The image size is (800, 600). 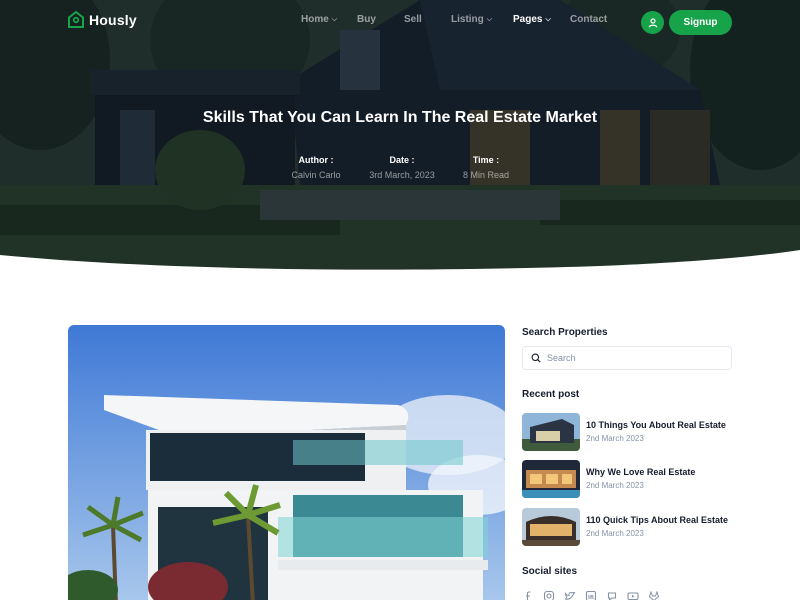 I want to click on post-meta-author: Author : Calvin Carlo, so click(x=316, y=167).